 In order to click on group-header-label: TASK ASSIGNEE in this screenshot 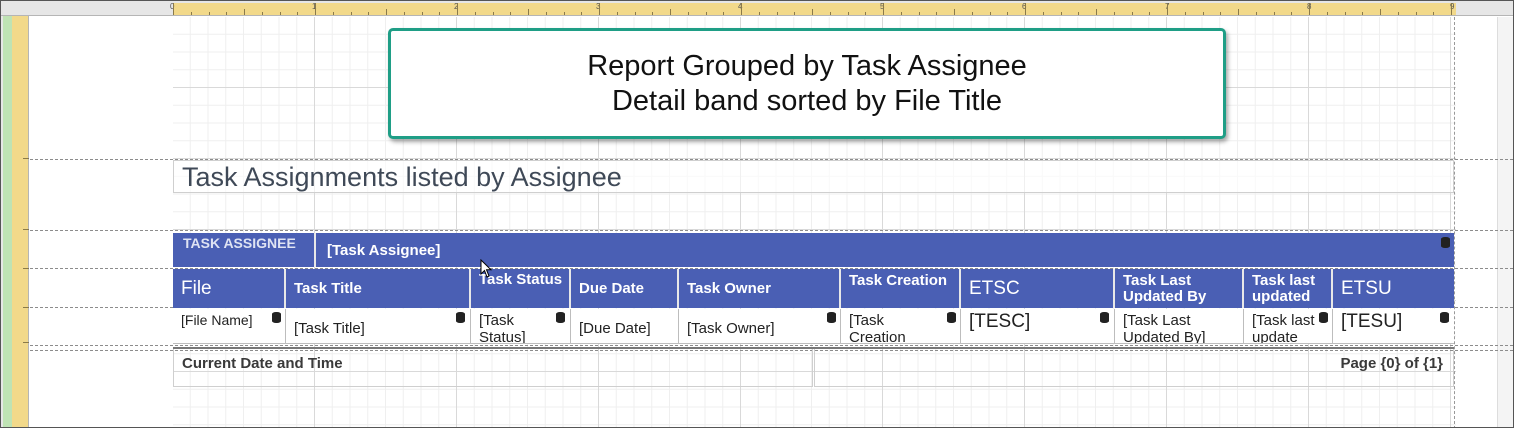, I will do `click(244, 250)`.